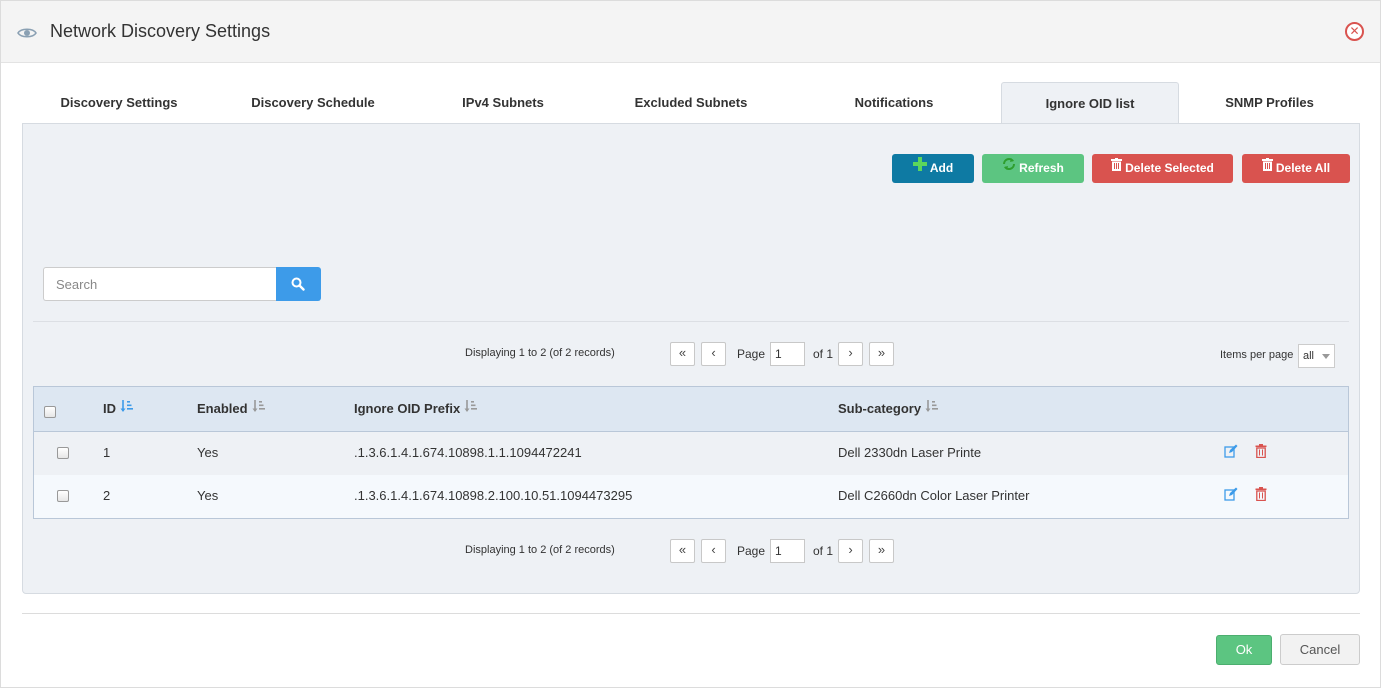  What do you see at coordinates (691, 321) in the screenshot?
I see `divider` at bounding box center [691, 321].